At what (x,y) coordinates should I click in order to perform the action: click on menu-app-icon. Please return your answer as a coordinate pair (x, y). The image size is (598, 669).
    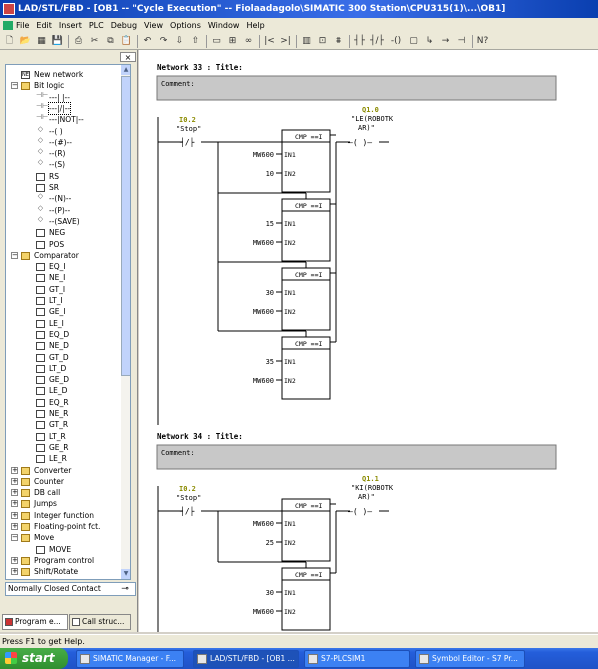
    Looking at the image, I should click on (8, 25).